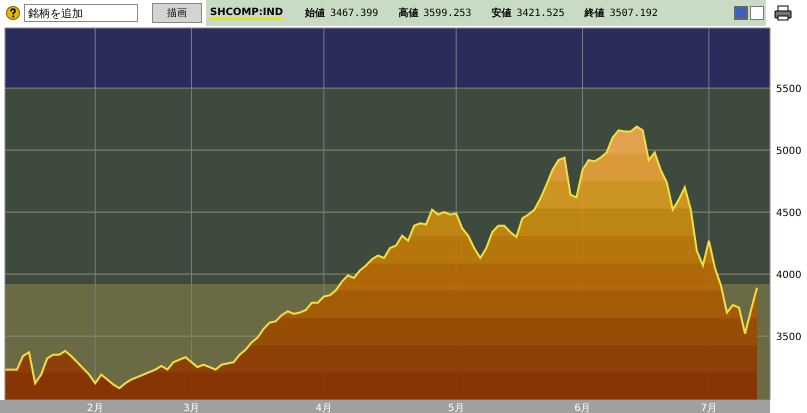  What do you see at coordinates (324, 408) in the screenshot?
I see `axis-label: 4月` at bounding box center [324, 408].